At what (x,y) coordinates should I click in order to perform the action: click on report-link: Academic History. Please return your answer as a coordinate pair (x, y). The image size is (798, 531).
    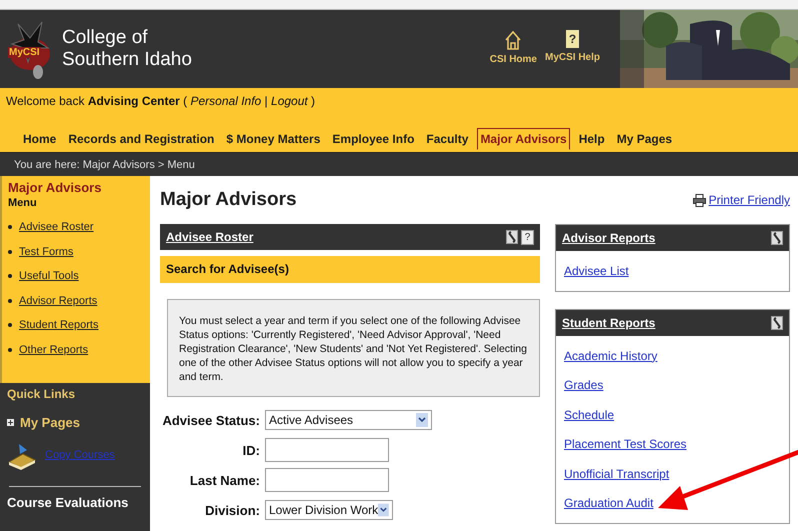
    Looking at the image, I should click on (672, 356).